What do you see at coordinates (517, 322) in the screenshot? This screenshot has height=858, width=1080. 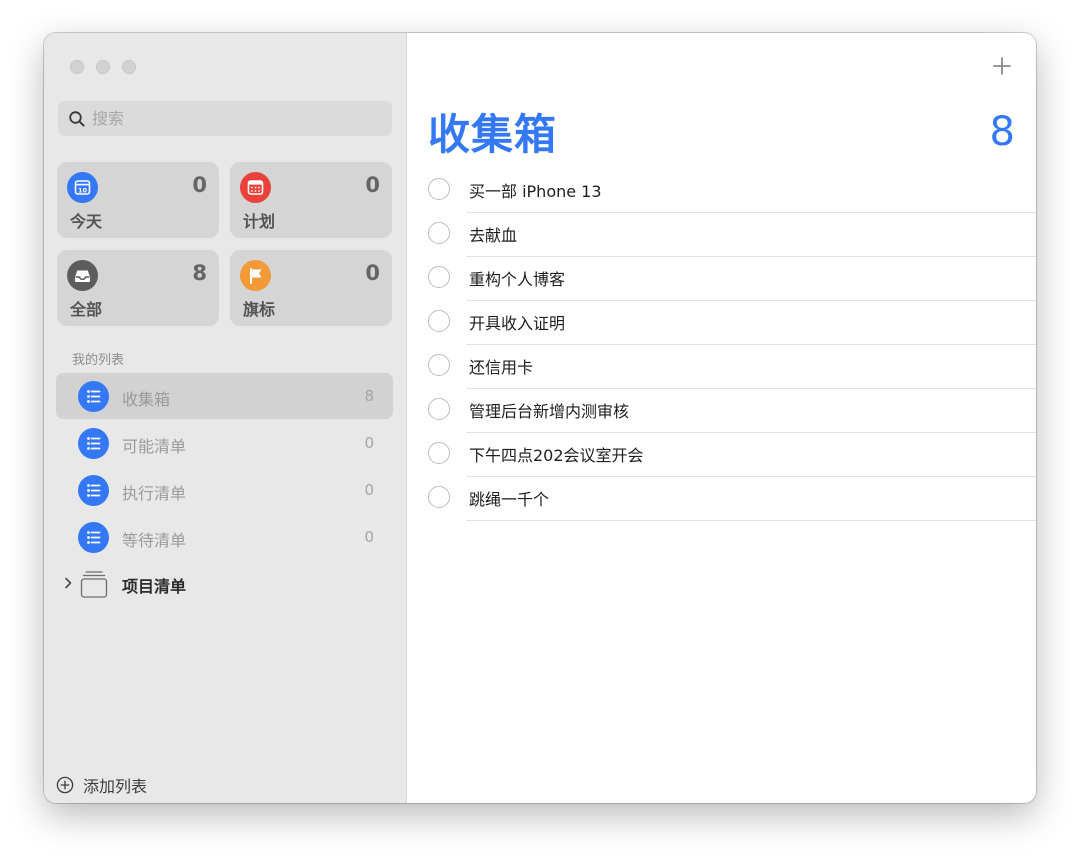 I see `reminder-title: 开具收入证明` at bounding box center [517, 322].